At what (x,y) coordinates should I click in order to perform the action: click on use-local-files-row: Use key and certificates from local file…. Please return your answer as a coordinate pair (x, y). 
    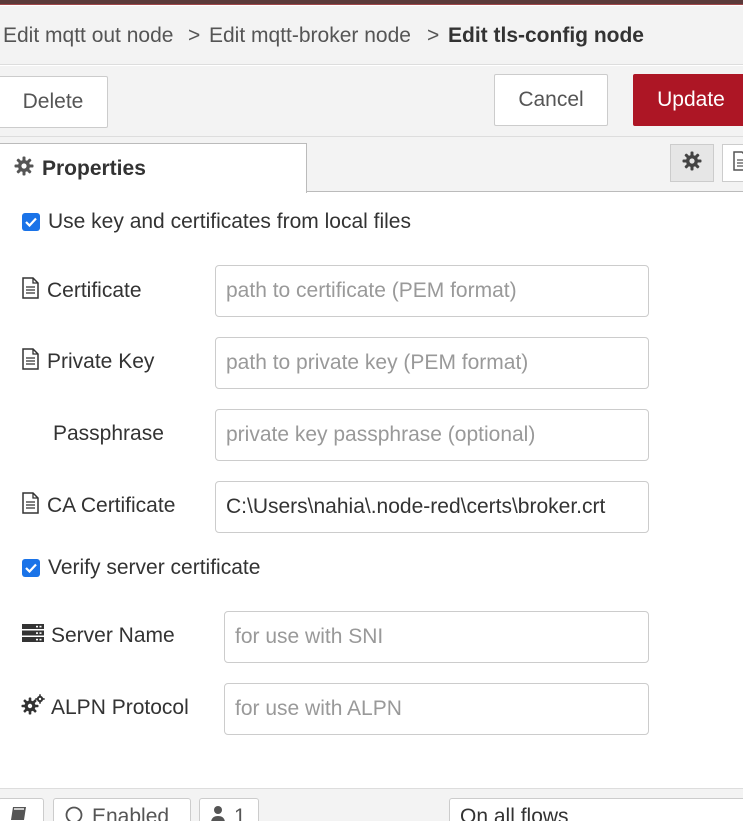
    Looking at the image, I should click on (216, 222).